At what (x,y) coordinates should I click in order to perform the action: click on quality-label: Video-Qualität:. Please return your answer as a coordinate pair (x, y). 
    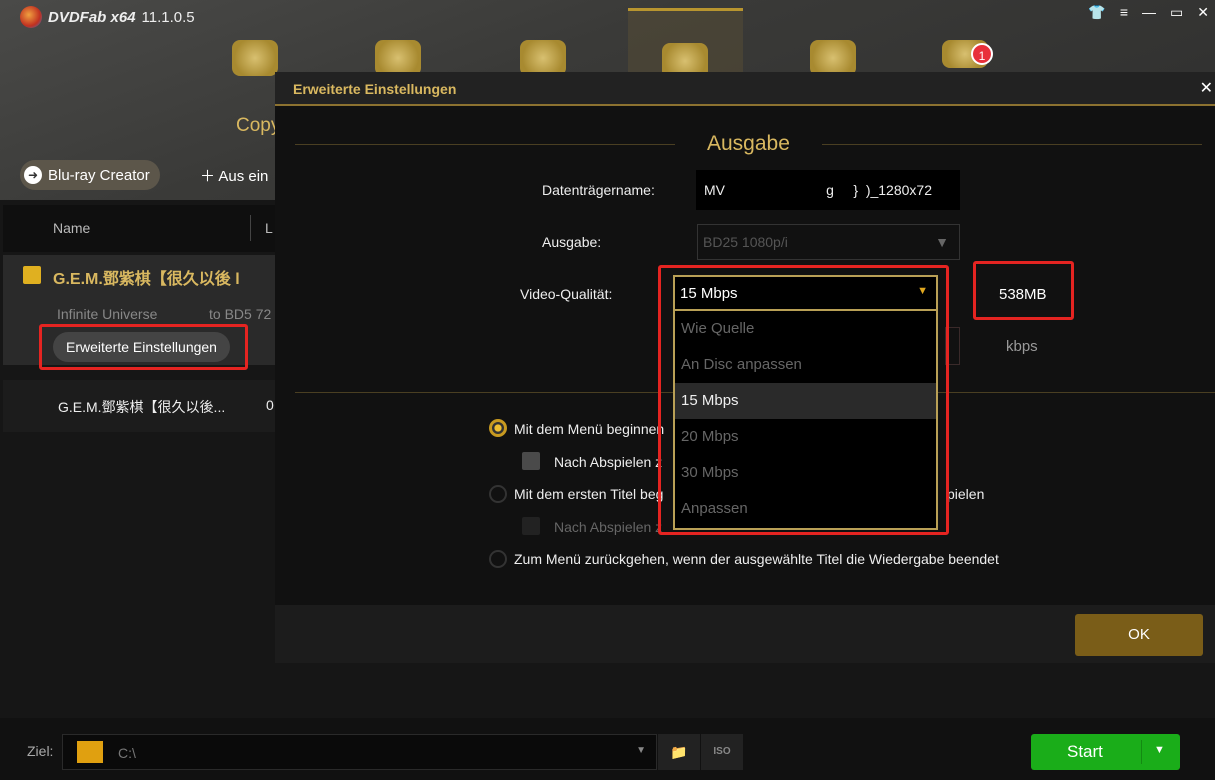
    Looking at the image, I should click on (566, 294).